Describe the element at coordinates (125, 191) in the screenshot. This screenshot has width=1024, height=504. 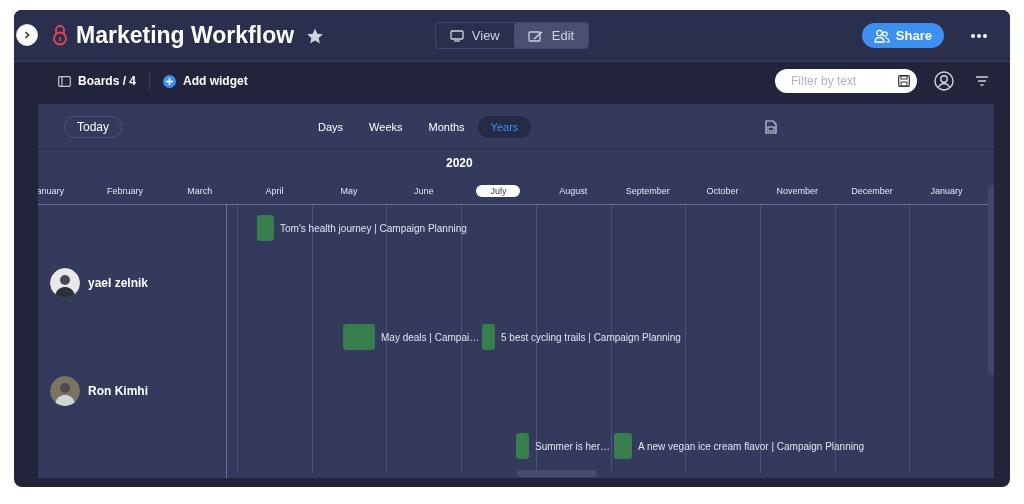
I see `month-label: February` at that location.